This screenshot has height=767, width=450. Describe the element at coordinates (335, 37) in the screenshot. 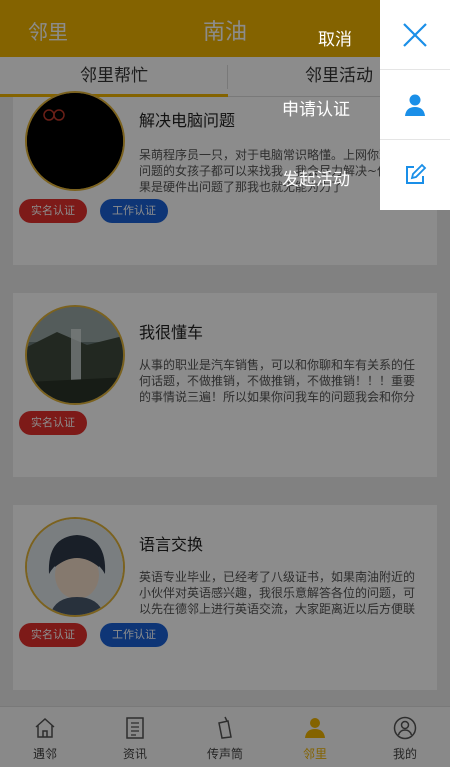

I see `cancel-label: 取消` at that location.